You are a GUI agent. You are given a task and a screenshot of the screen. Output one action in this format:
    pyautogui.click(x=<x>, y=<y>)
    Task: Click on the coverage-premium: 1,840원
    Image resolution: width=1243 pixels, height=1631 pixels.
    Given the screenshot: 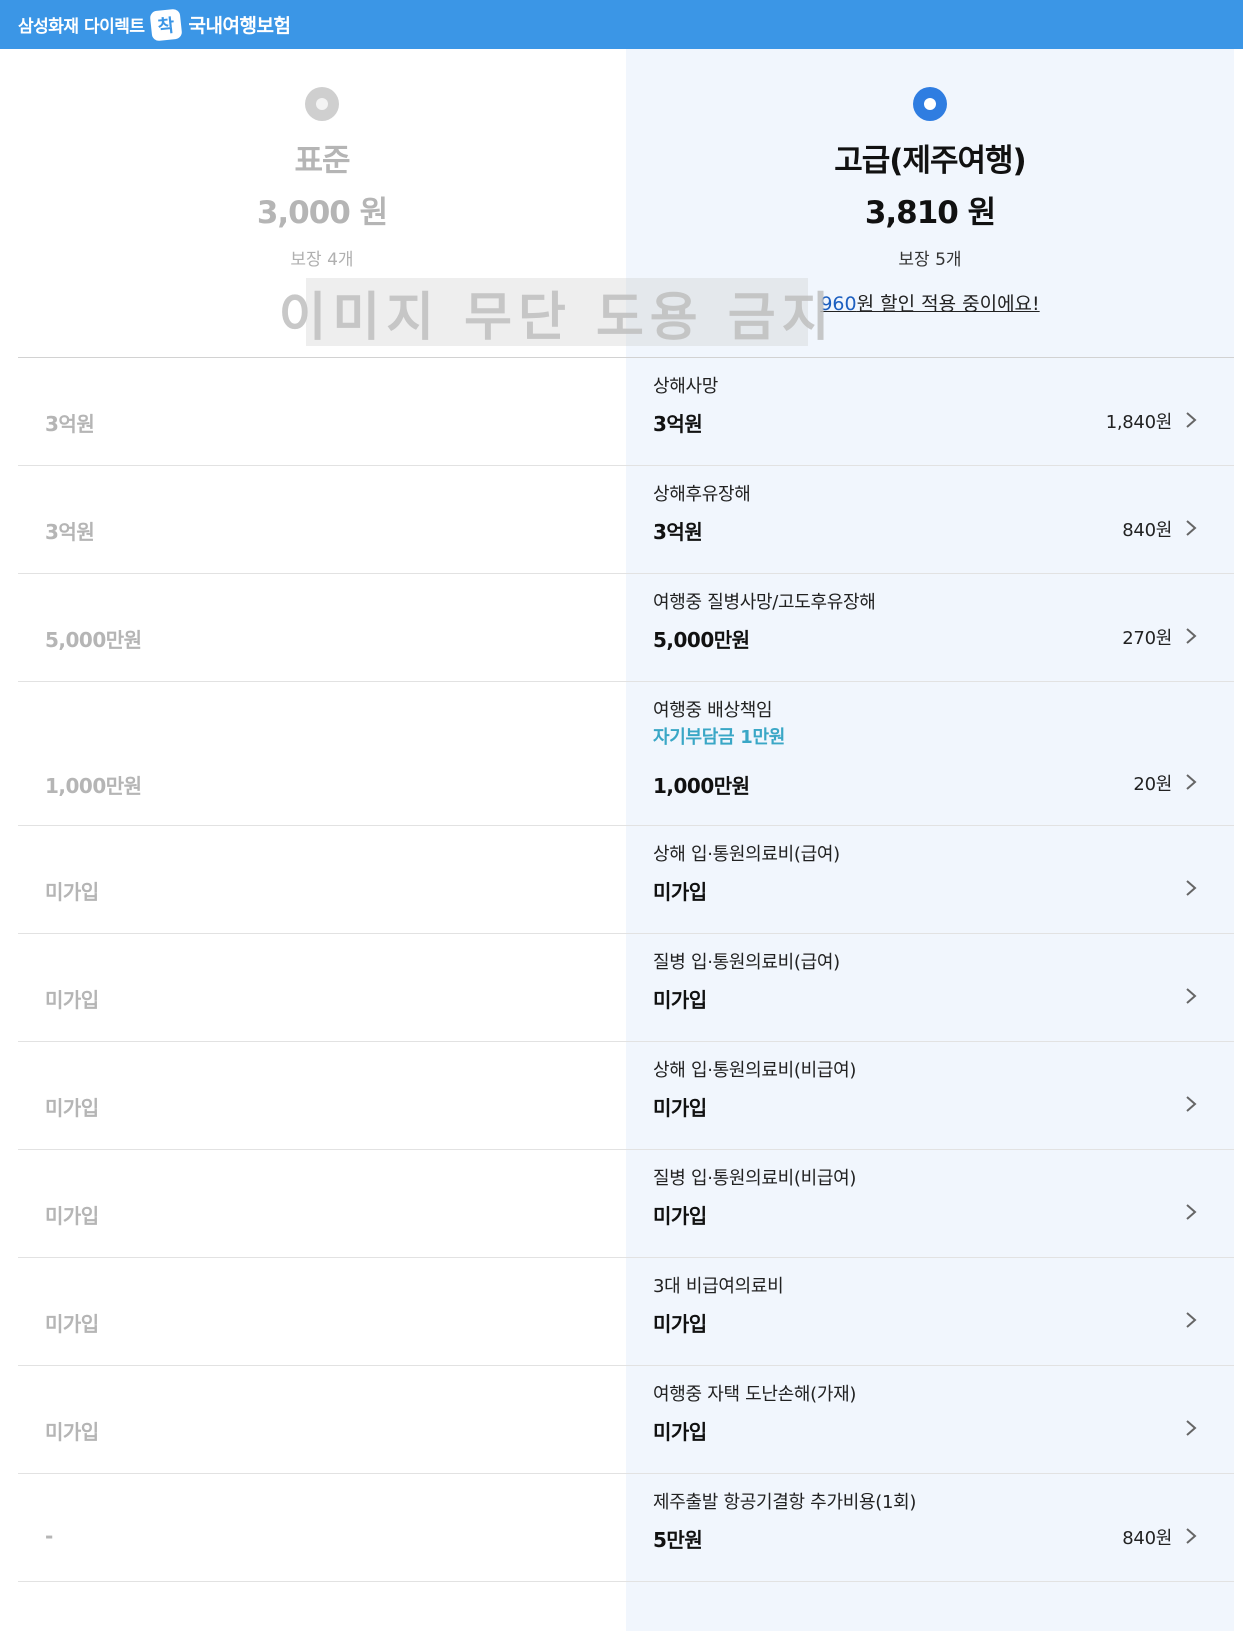 What is the action you would take?
    pyautogui.click(x=1139, y=422)
    